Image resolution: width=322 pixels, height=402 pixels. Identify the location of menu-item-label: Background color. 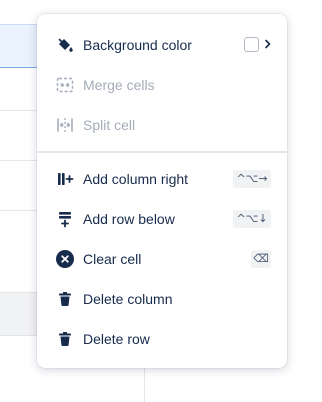
(137, 45).